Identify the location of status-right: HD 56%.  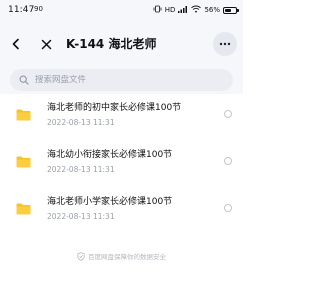
(196, 10).